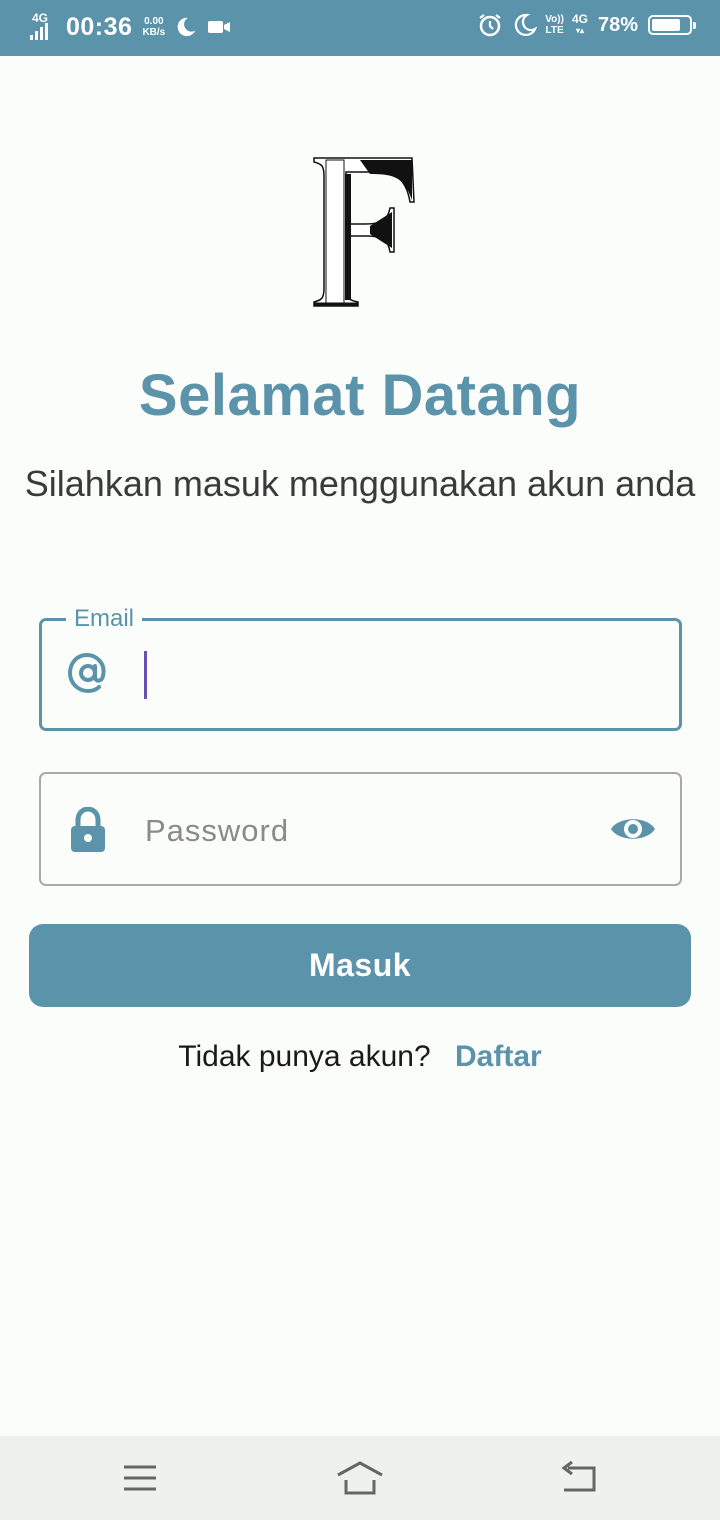 Image resolution: width=720 pixels, height=1520 pixels. Describe the element at coordinates (145, 675) in the screenshot. I see `text-cursor` at that location.